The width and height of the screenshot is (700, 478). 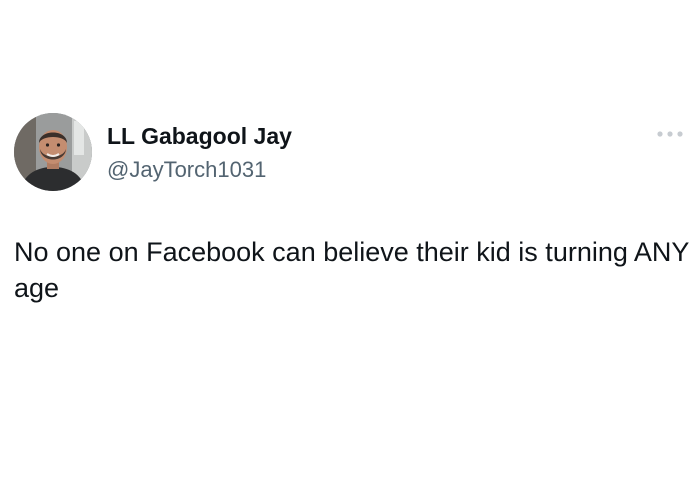 I want to click on display-name: LL Gabagool Jay, so click(x=199, y=136).